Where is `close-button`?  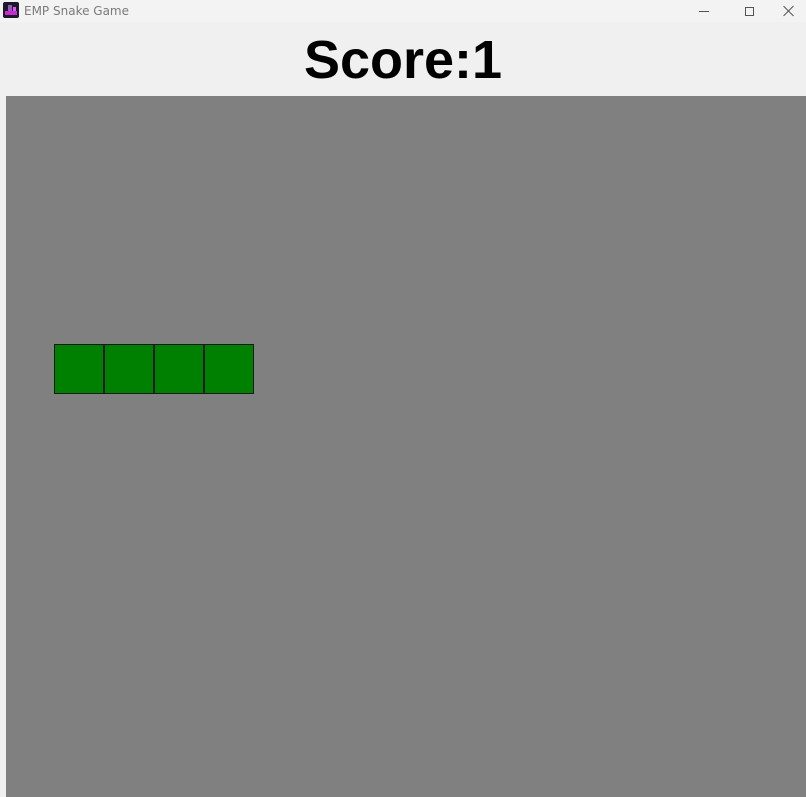
close-button is located at coordinates (789, 11).